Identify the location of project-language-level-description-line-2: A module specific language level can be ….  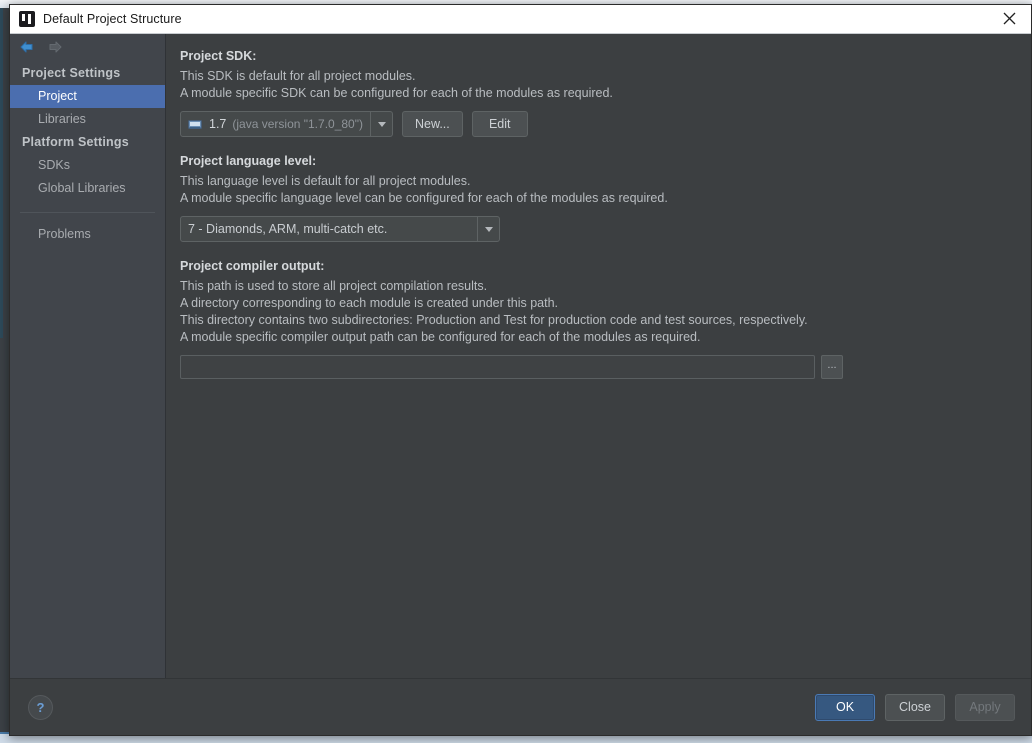
(424, 198).